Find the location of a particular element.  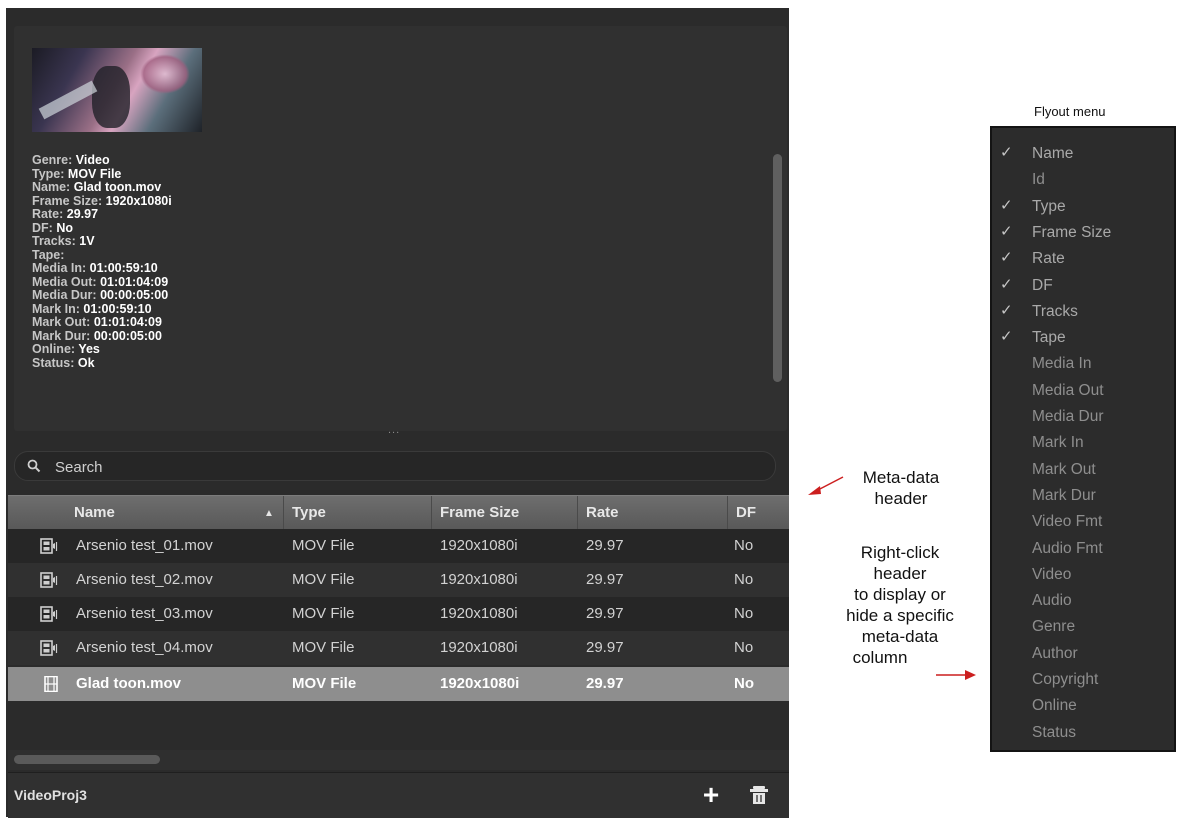

annotation-metadata-header: Meta-data header is located at coordinates (901, 488).